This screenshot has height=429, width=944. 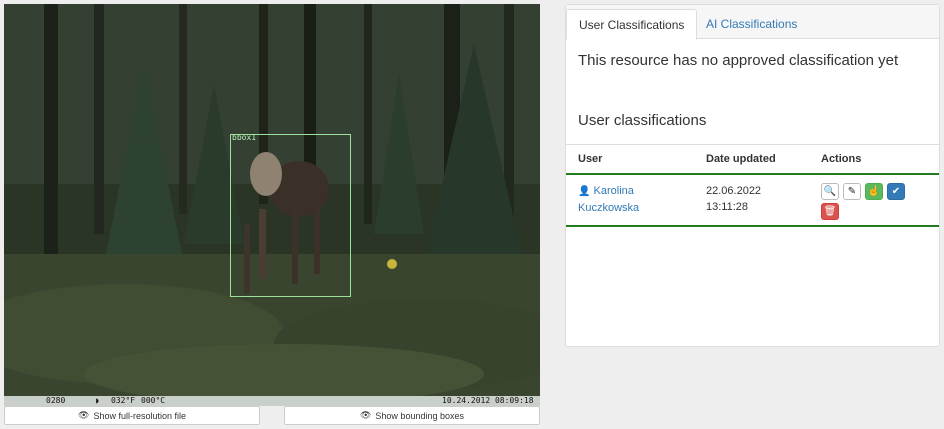 I want to click on tab-ai-classifications: AI Classifications, so click(x=751, y=24).